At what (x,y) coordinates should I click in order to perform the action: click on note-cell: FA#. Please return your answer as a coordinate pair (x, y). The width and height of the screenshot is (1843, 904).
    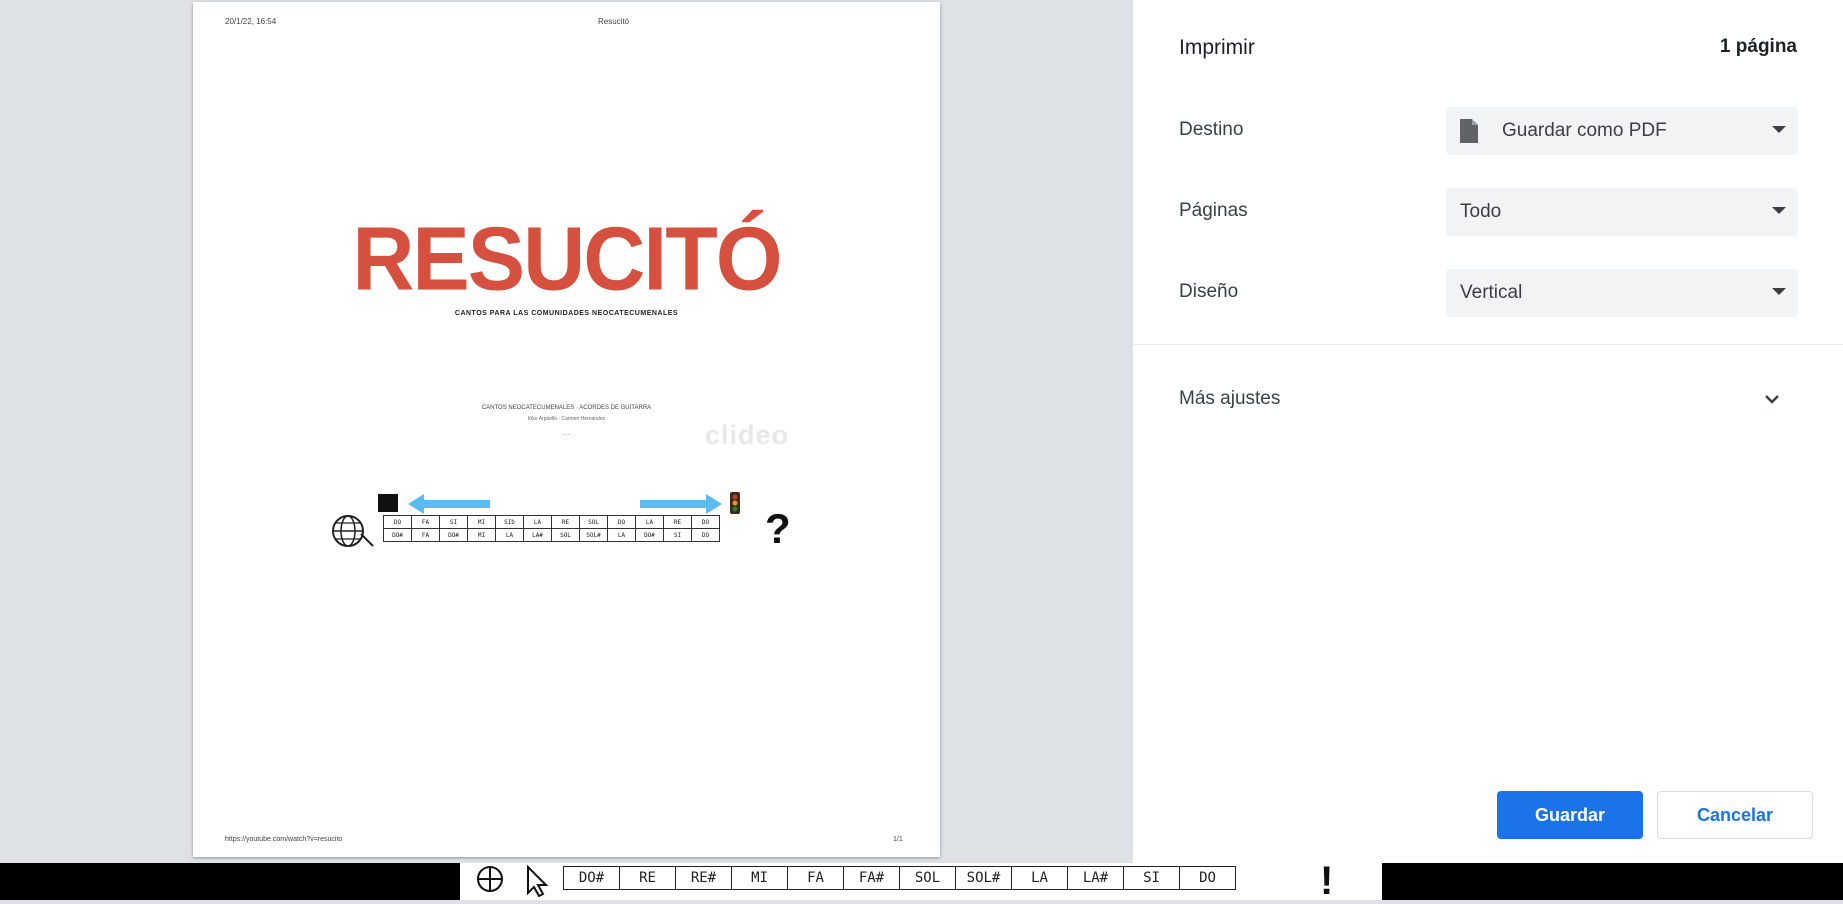
    Looking at the image, I should click on (871, 878).